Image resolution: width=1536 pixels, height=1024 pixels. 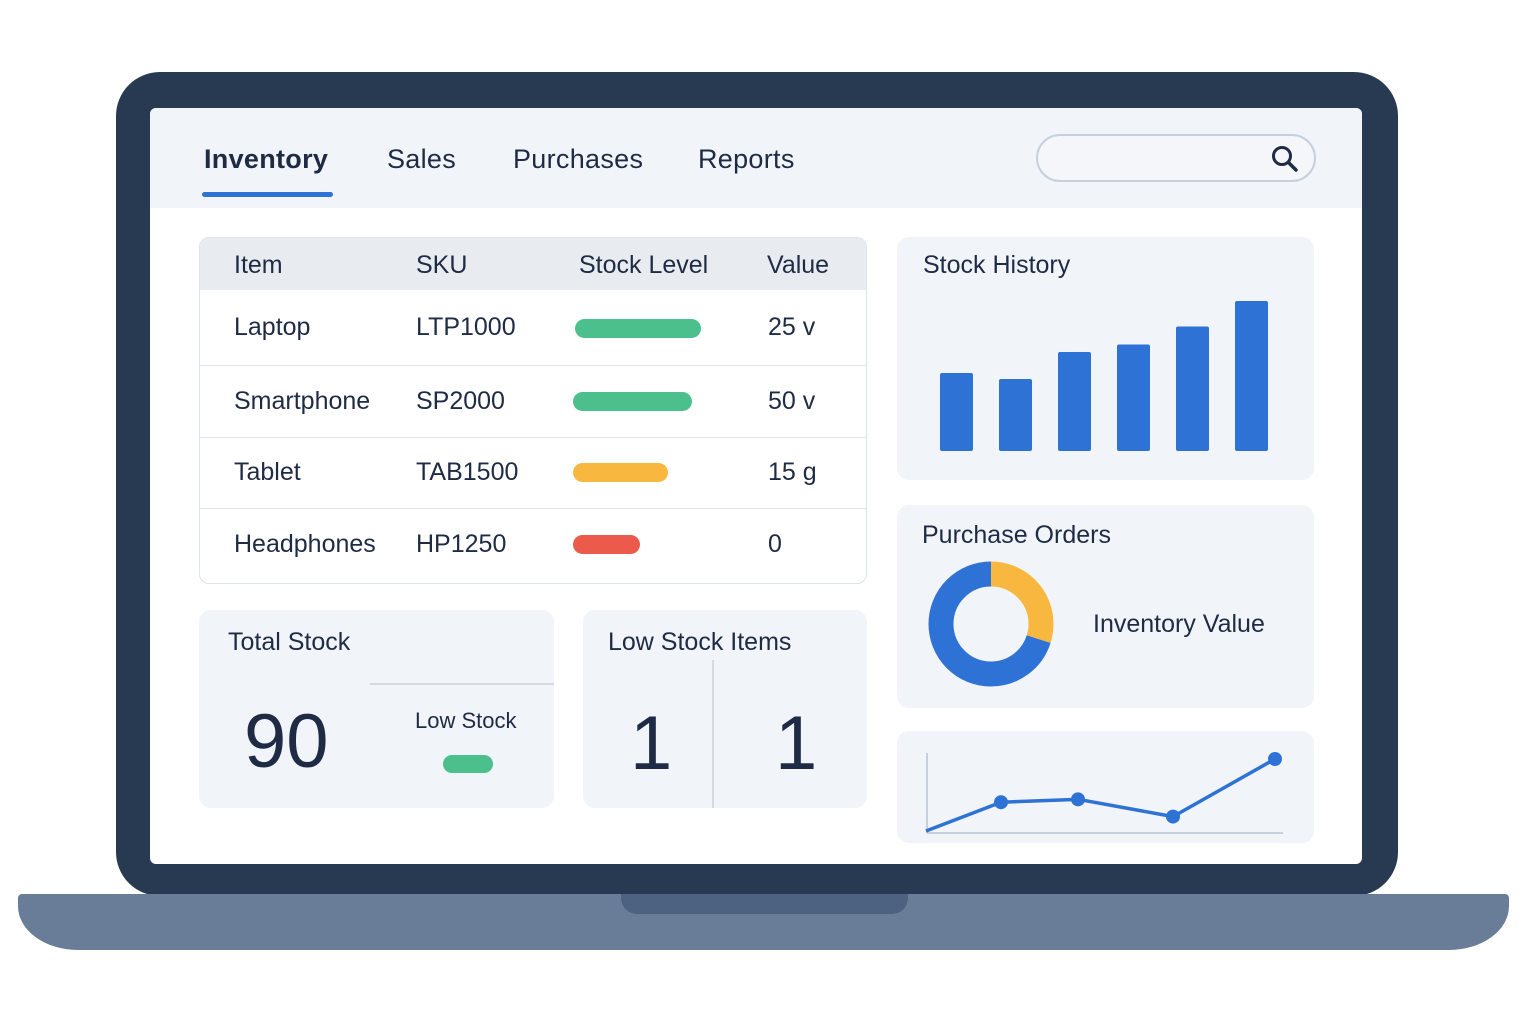 What do you see at coordinates (1285, 159) in the screenshot?
I see `search-icon` at bounding box center [1285, 159].